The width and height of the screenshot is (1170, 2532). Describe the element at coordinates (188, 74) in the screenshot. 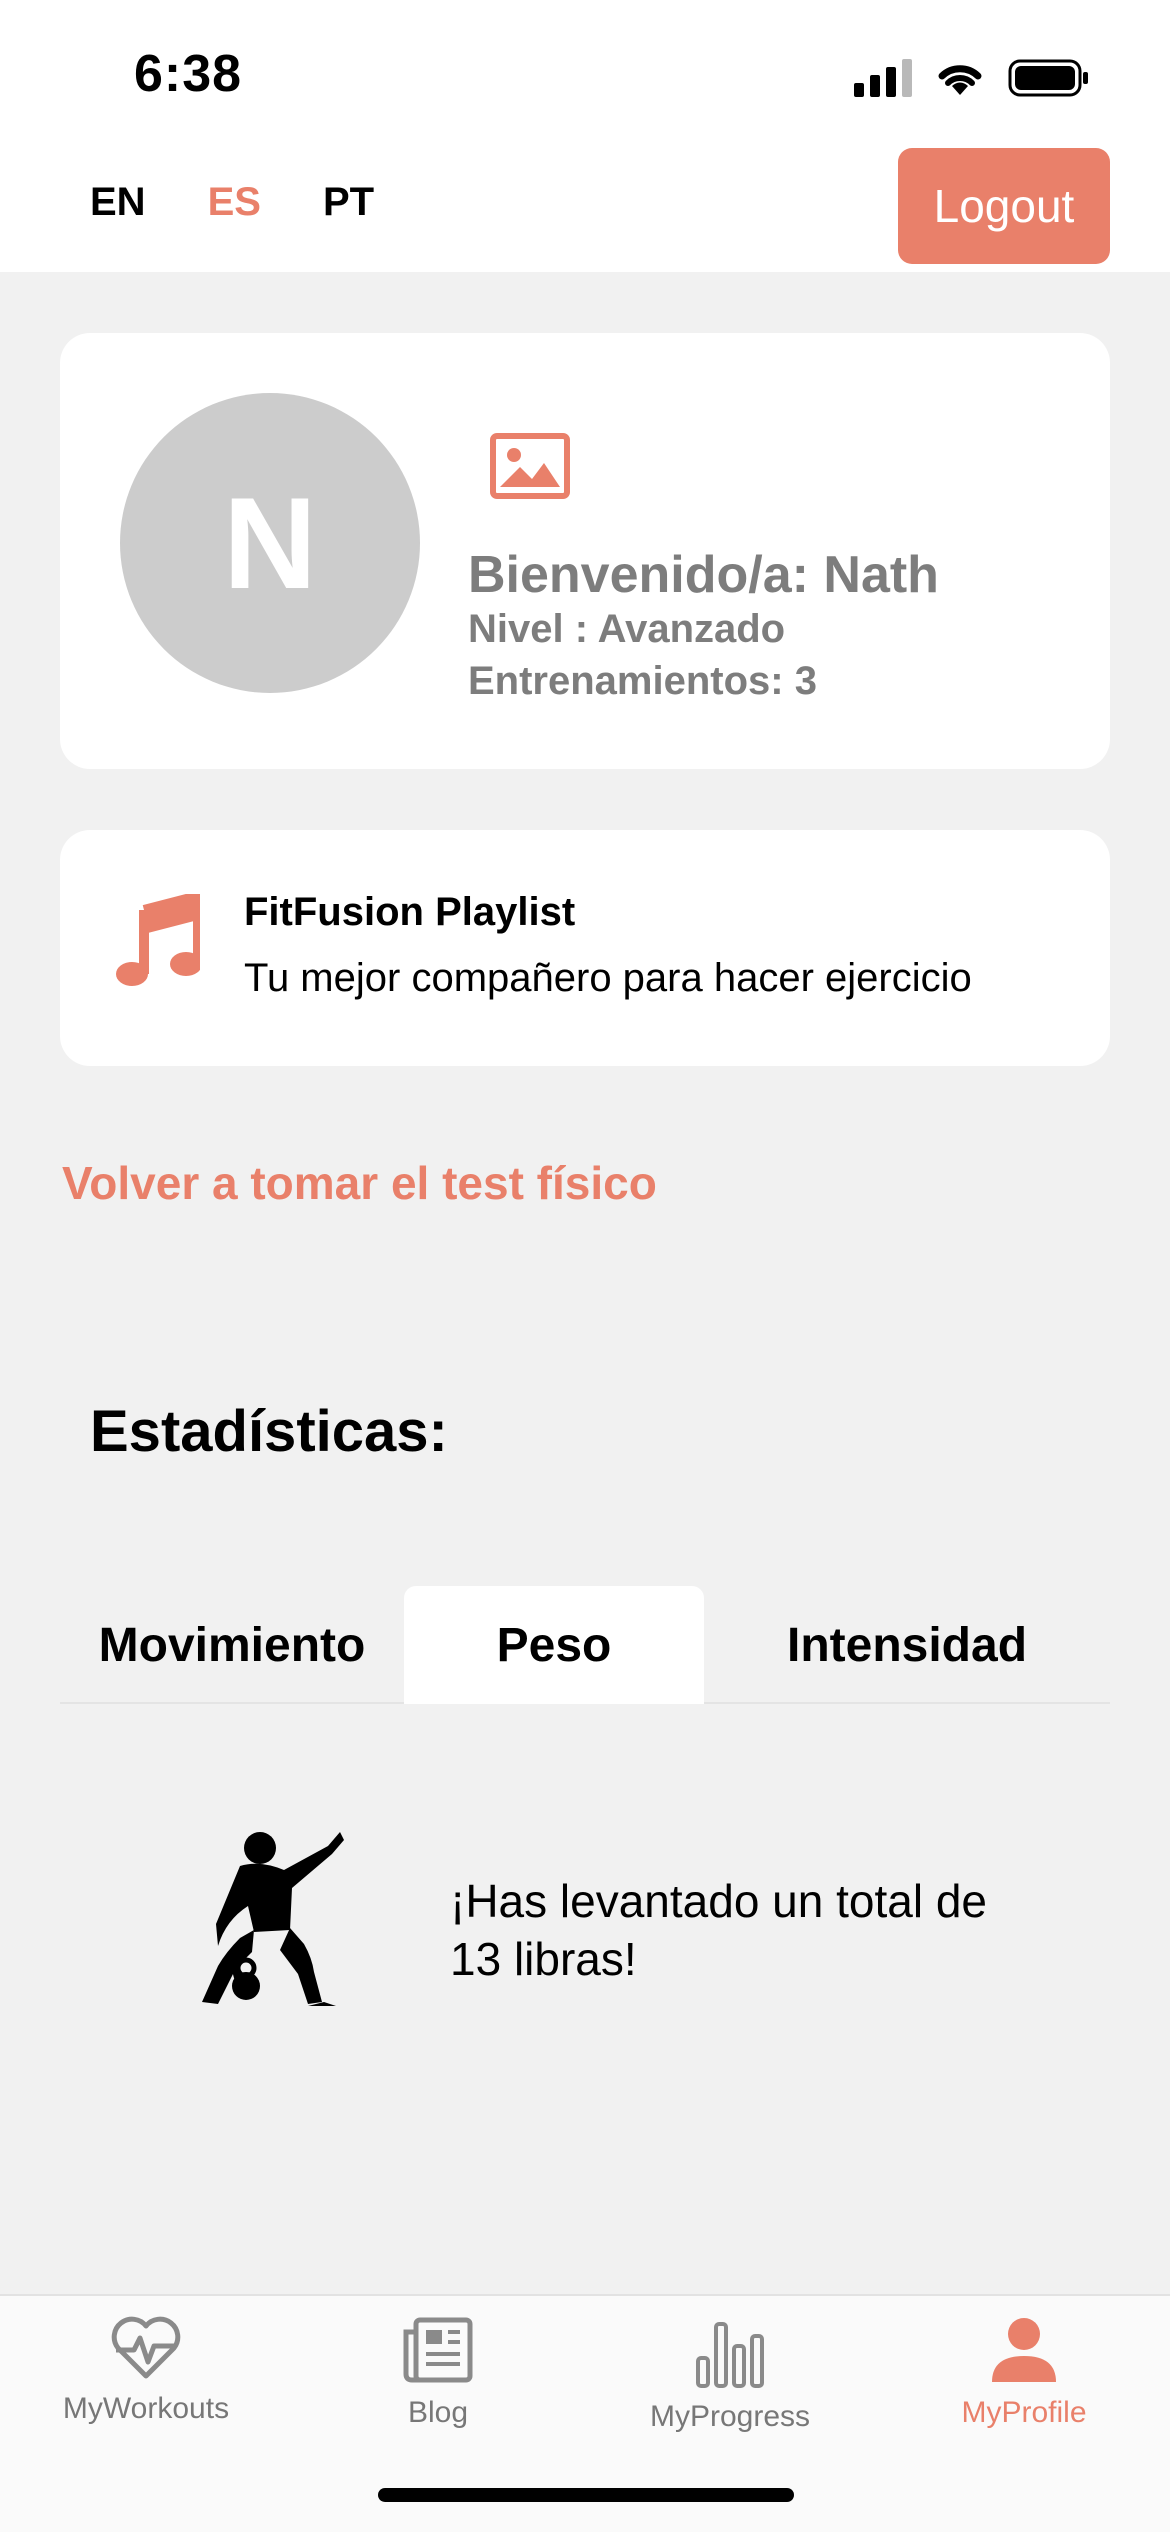

I see `status-time: 6:38` at that location.